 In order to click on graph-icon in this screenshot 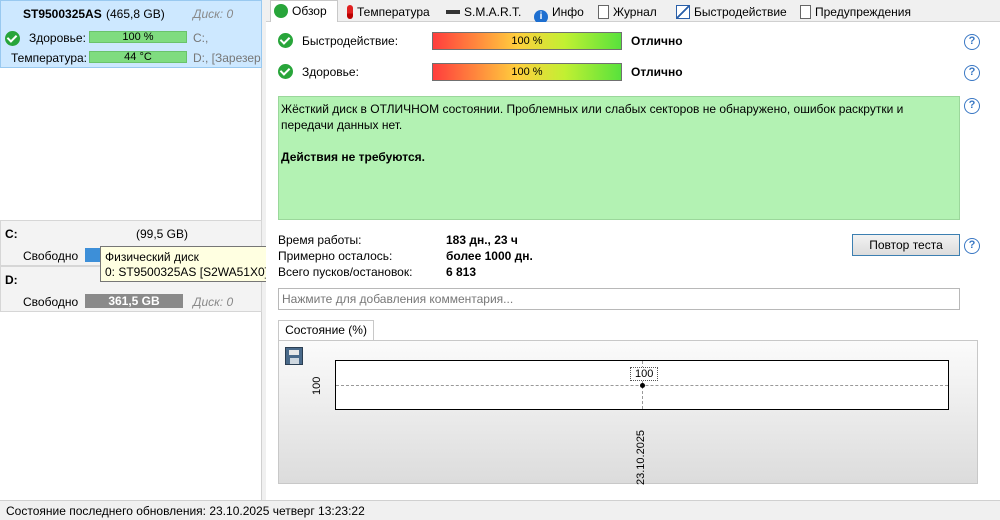, I will do `click(683, 12)`.